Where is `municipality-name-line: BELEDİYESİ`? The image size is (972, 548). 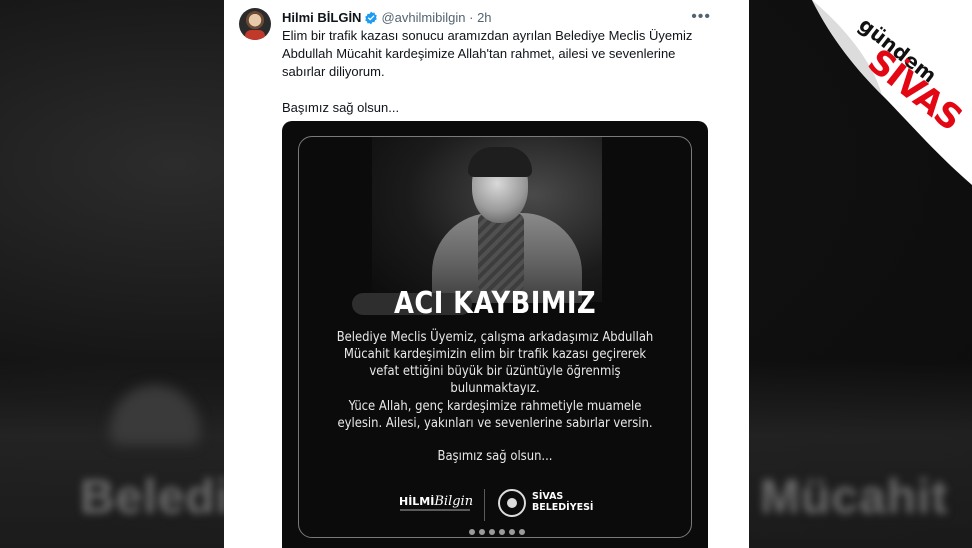 municipality-name-line: BELEDİYESİ is located at coordinates (563, 507).